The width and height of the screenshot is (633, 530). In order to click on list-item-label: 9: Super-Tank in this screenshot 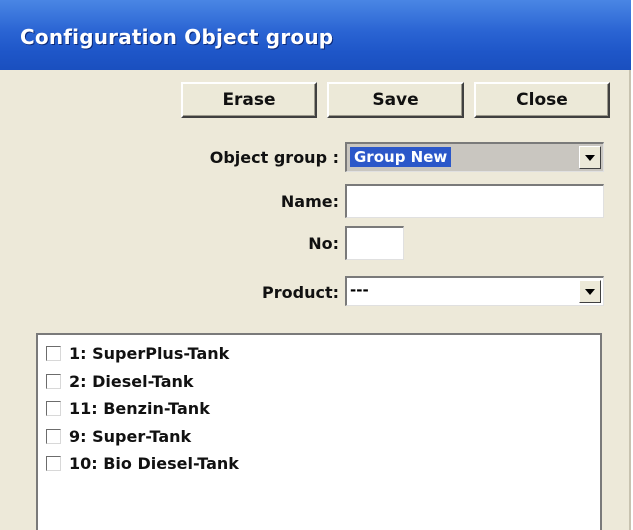, I will do `click(130, 436)`.